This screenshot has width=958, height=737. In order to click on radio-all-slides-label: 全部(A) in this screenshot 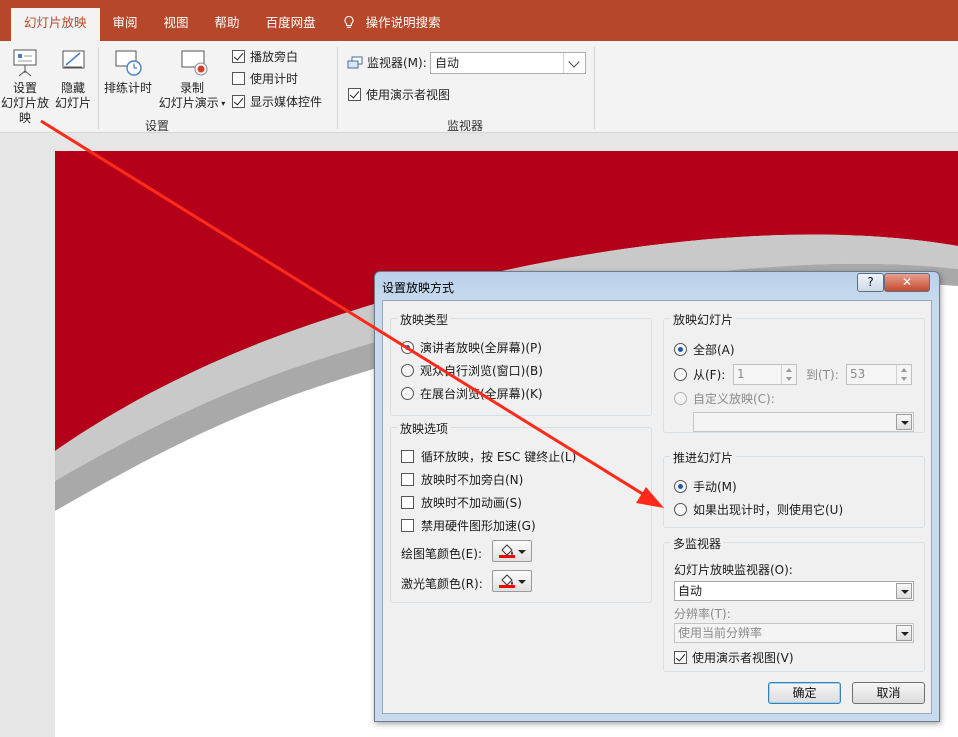, I will do `click(714, 350)`.